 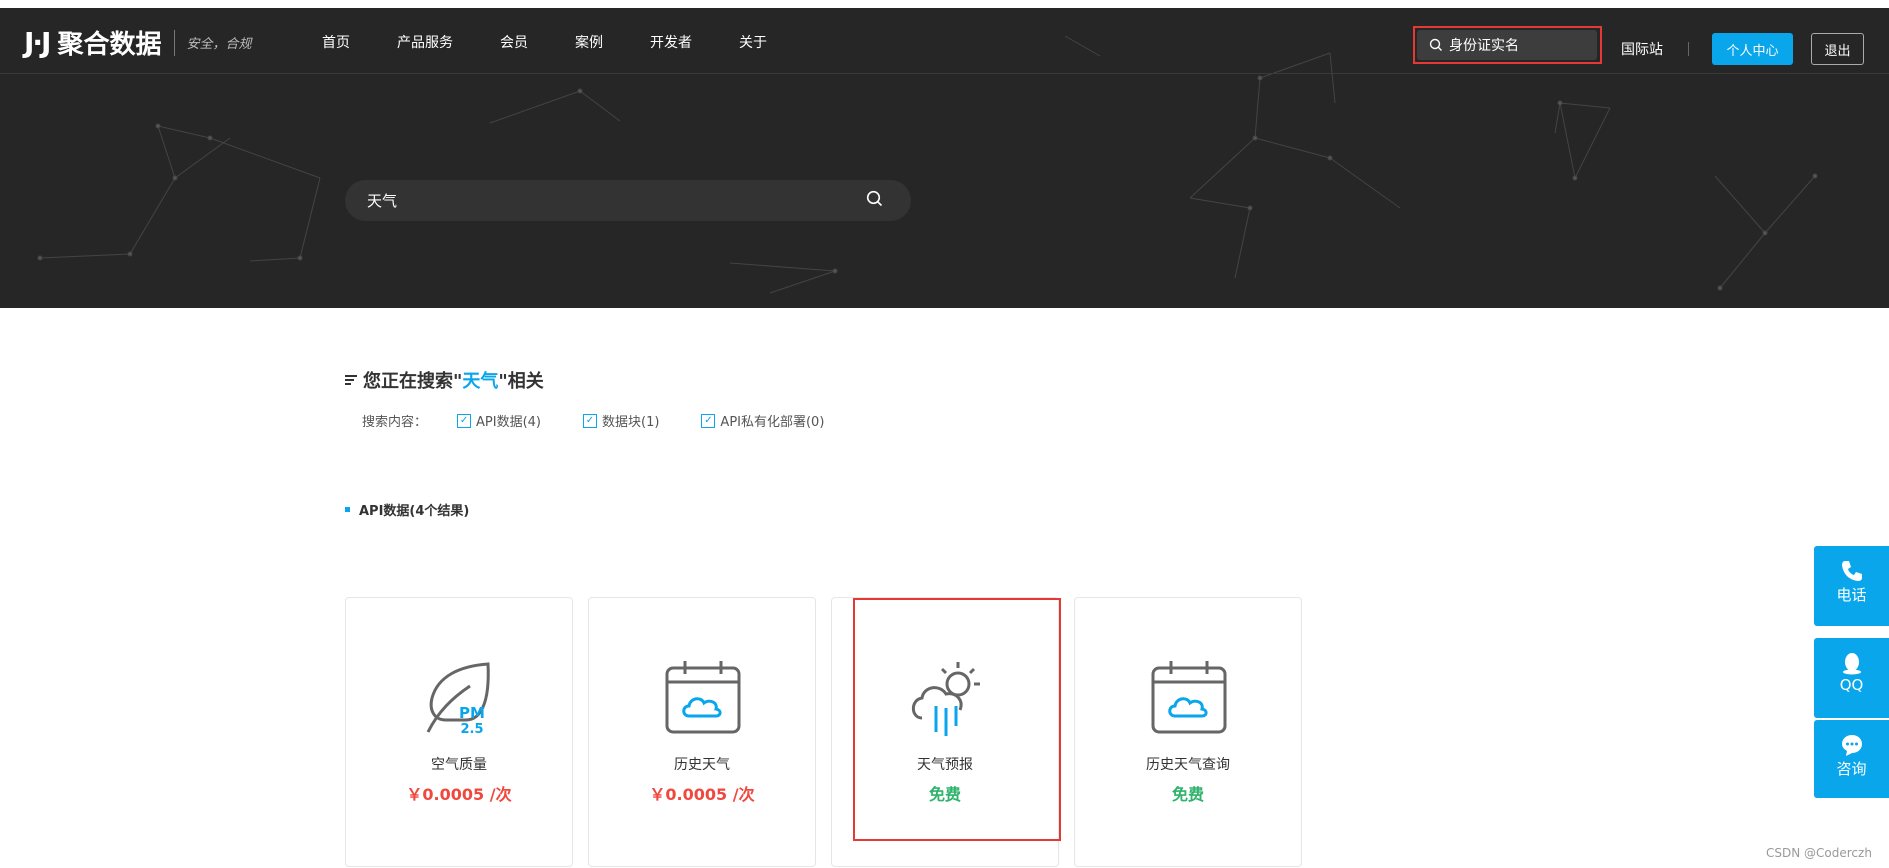 What do you see at coordinates (1484, 46) in the screenshot?
I see `top-search-value: 身份证实名` at bounding box center [1484, 46].